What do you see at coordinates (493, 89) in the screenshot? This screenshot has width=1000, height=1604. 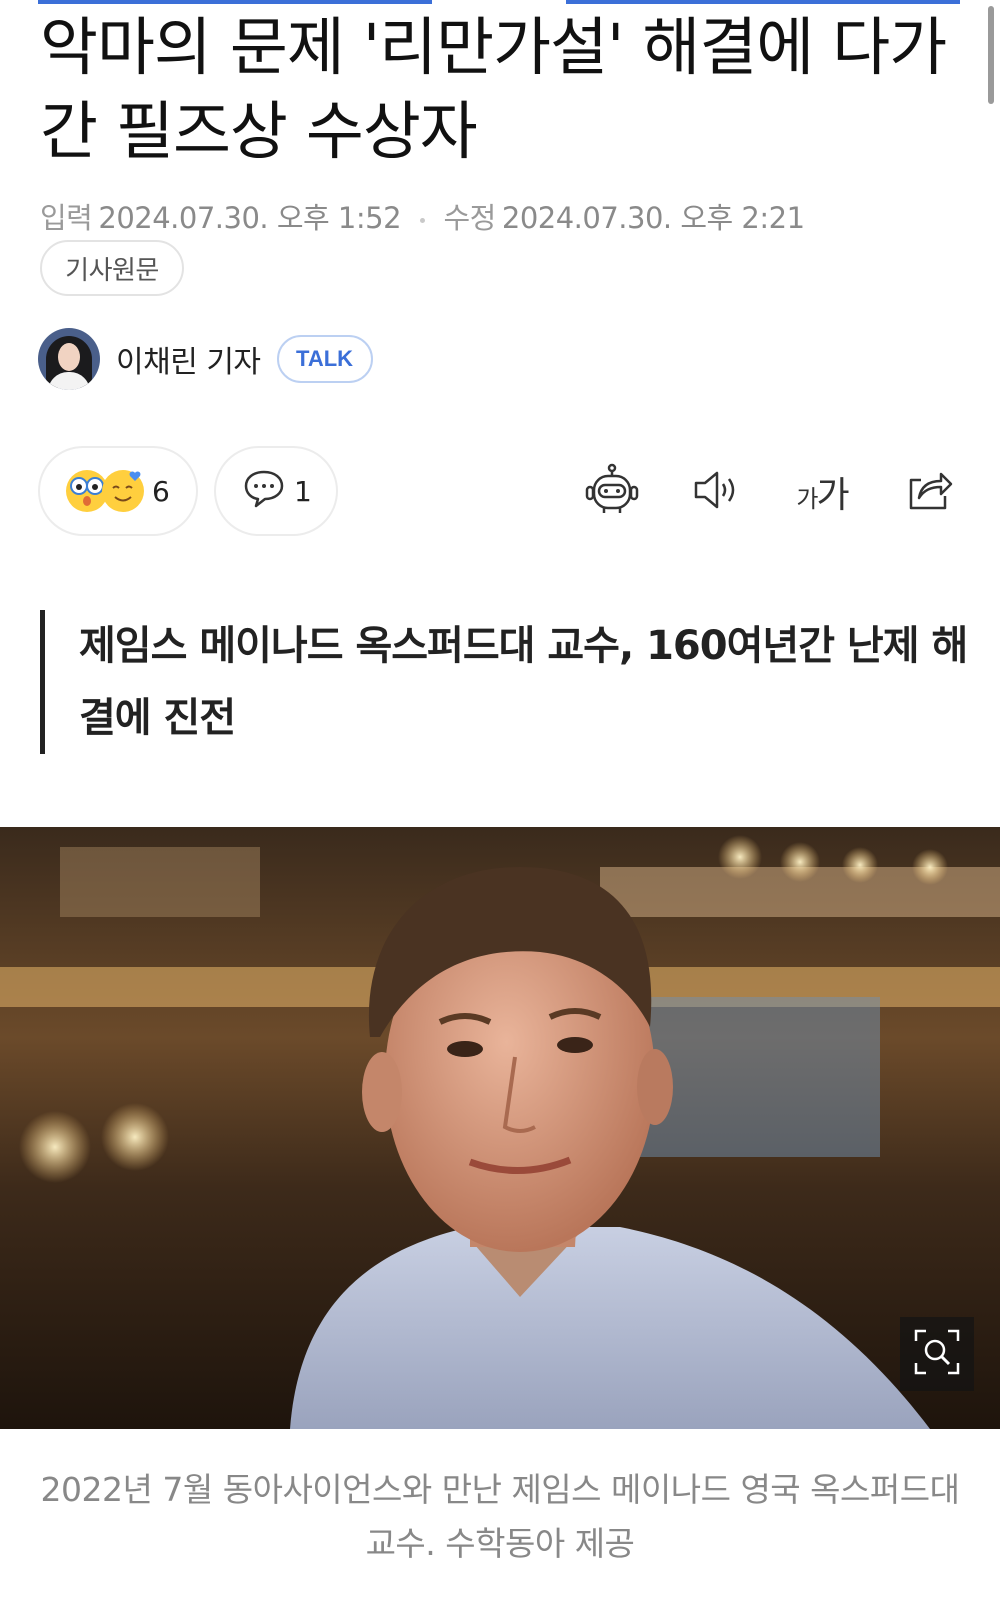 I see `article-title: 악마의 문제 '리만가설' 해결에 다가간 필즈상 수상자` at bounding box center [493, 89].